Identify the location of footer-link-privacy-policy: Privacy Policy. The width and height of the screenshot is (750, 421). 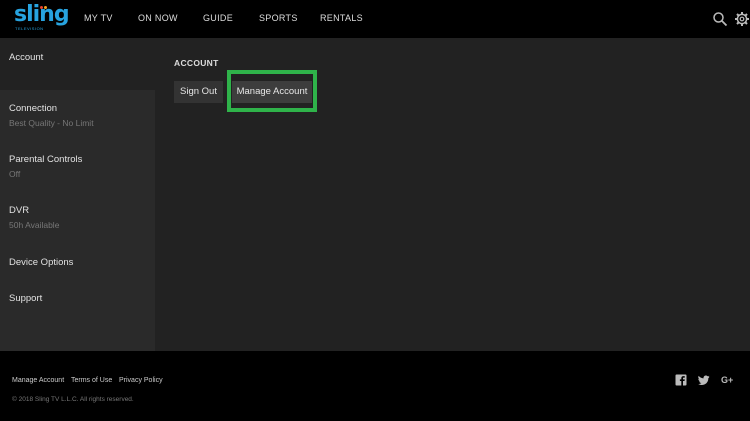
(141, 380).